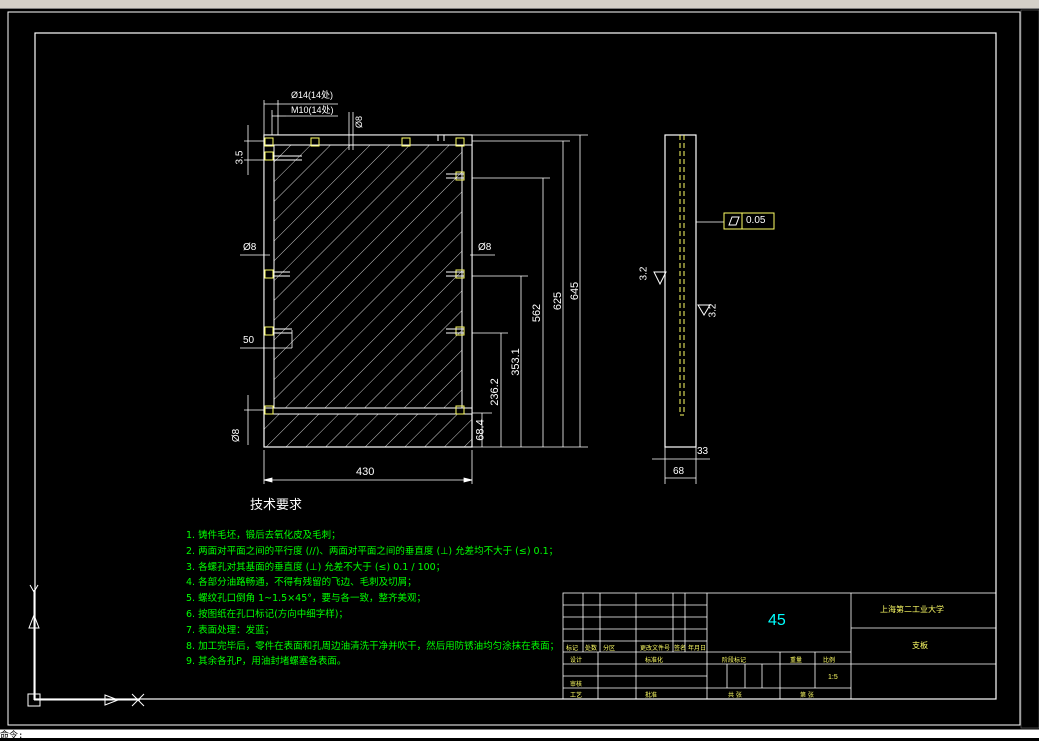 The height and width of the screenshot is (741, 1039). I want to click on dim-3.5-label: 3.5, so click(240, 157).